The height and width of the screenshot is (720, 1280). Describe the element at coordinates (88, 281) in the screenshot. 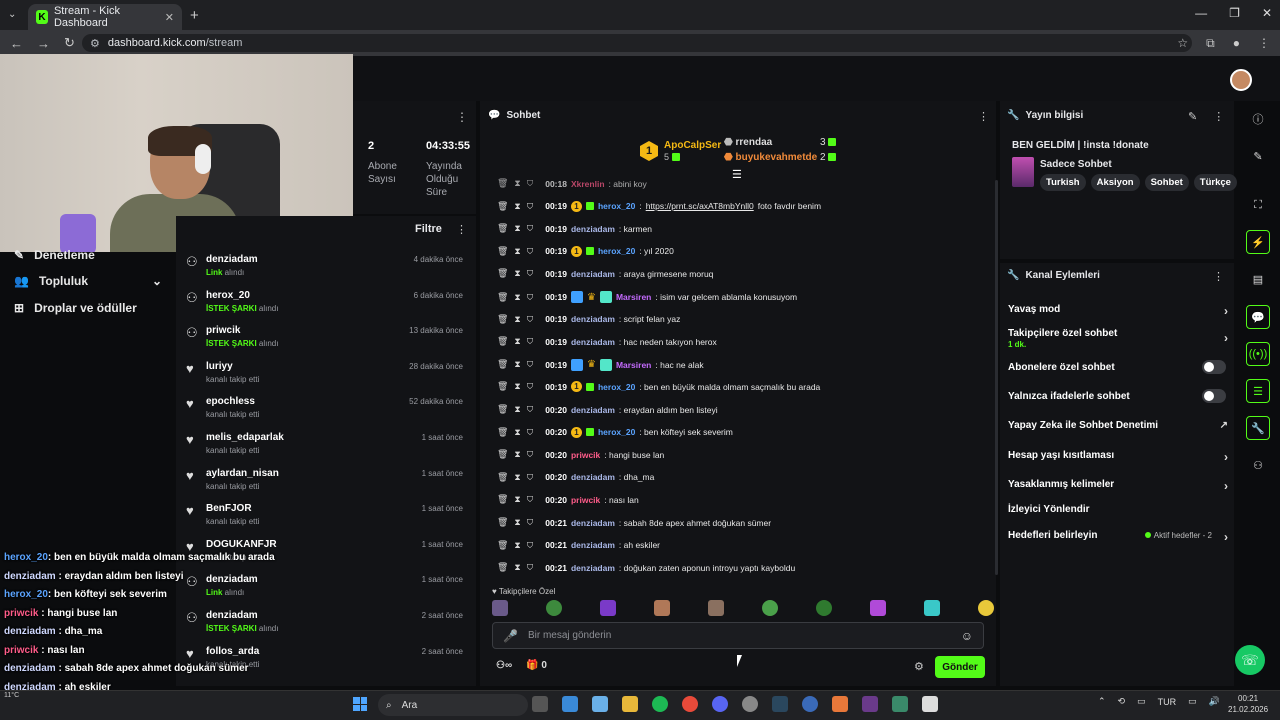

I see `nav-item-community: 👥 Topluluk ⌄` at that location.